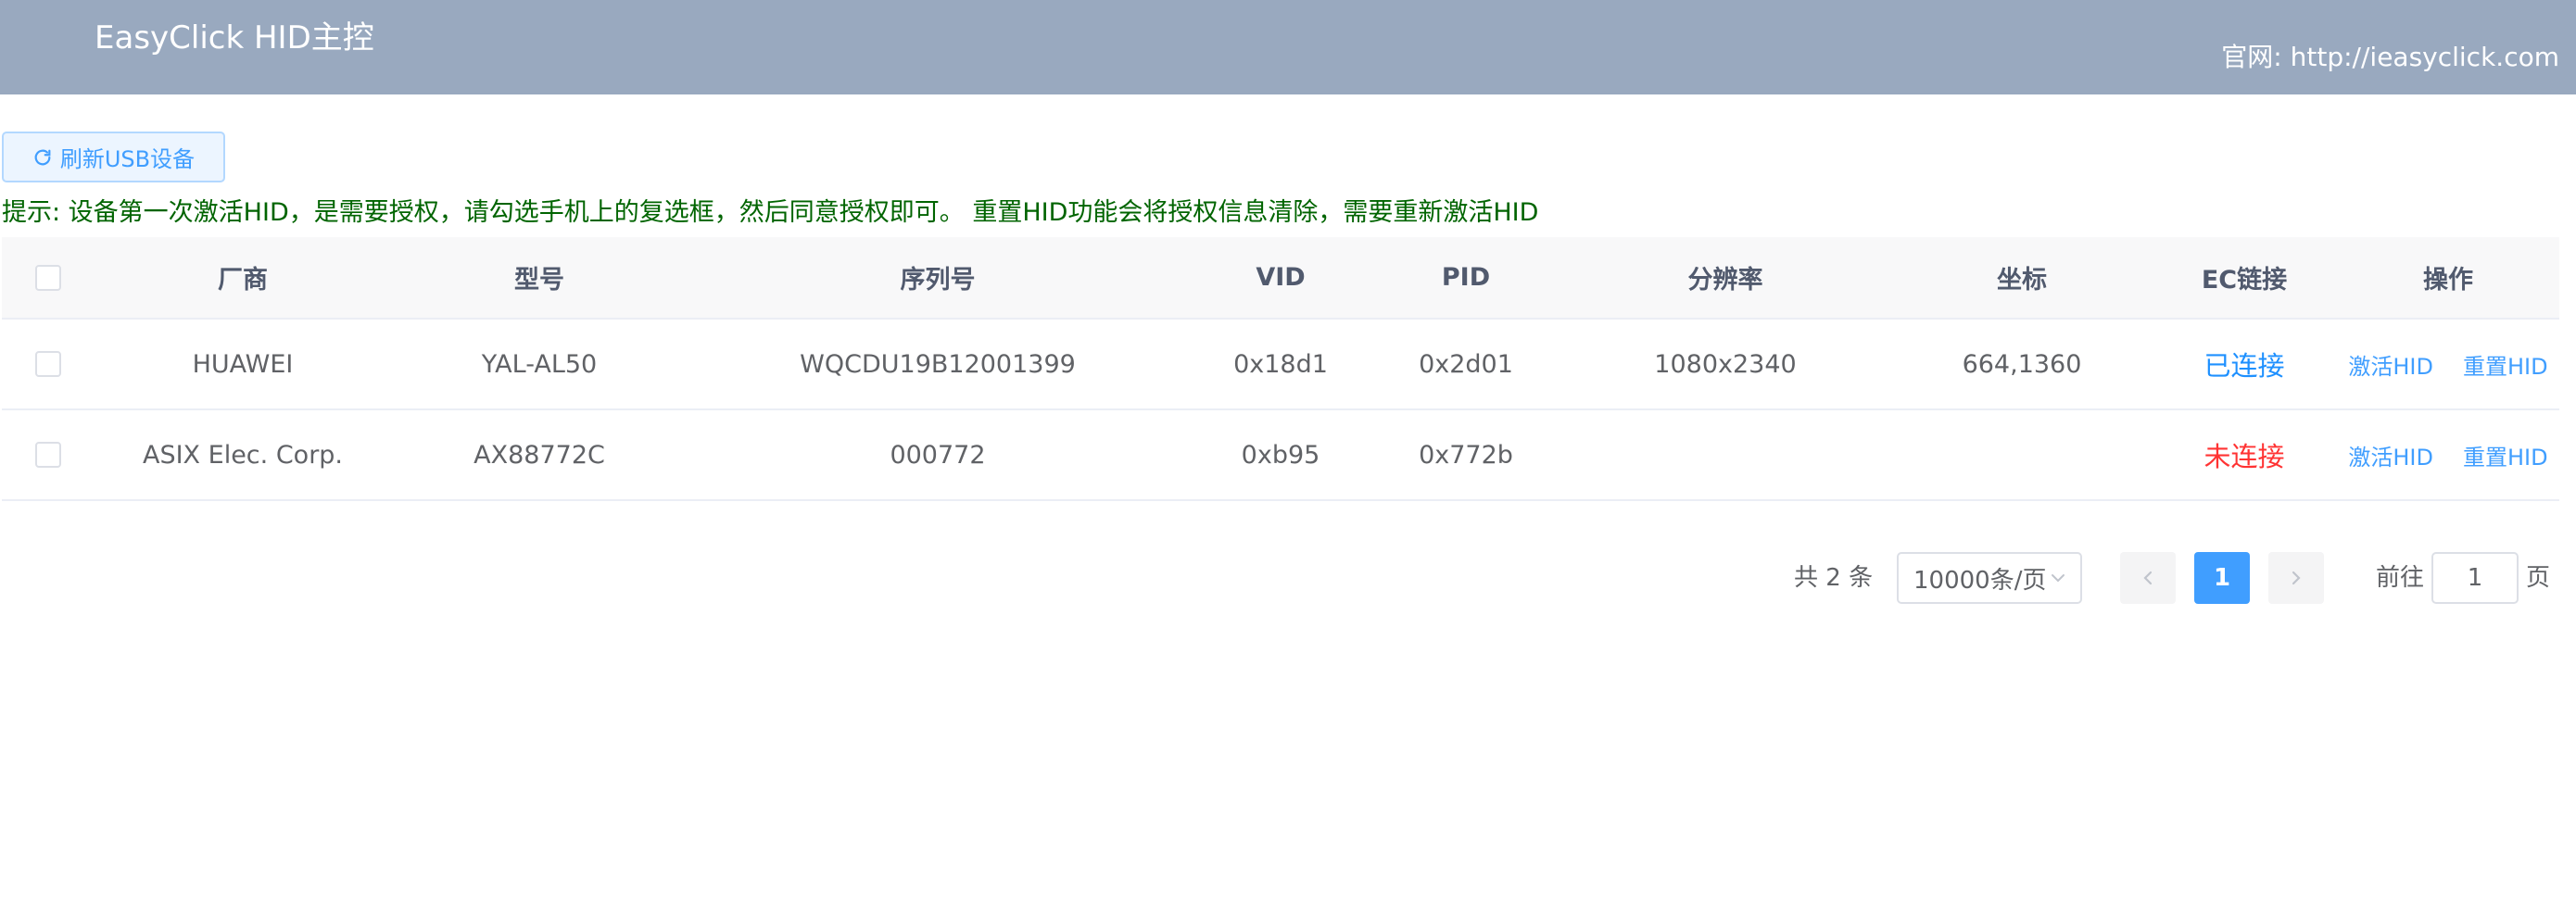 This screenshot has height=904, width=2576. I want to click on column-header-model: 型号, so click(539, 280).